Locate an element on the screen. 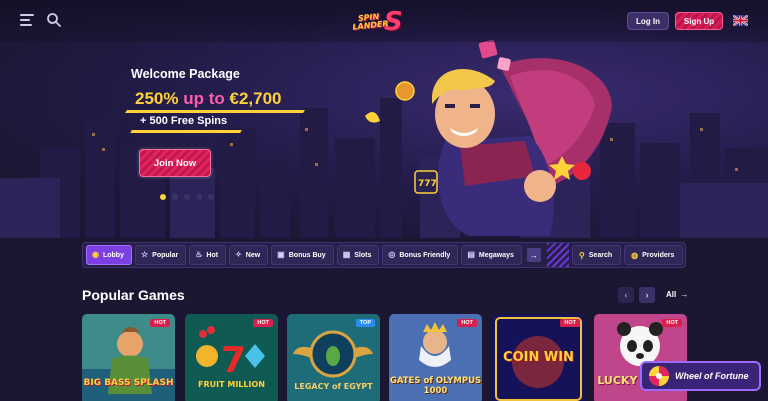  tab-popular: ☆ Popular is located at coordinates (160, 255).